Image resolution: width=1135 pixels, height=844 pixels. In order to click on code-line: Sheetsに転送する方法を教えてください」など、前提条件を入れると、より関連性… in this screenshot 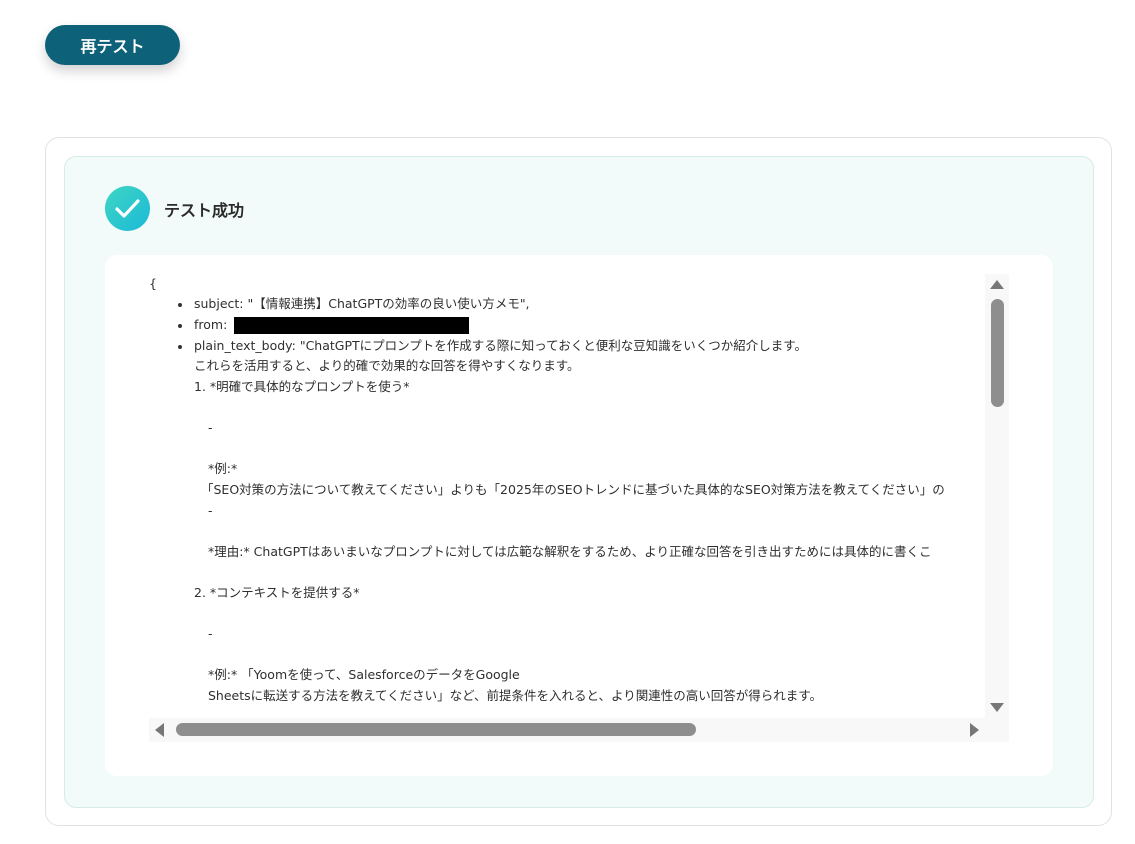, I will do `click(515, 695)`.